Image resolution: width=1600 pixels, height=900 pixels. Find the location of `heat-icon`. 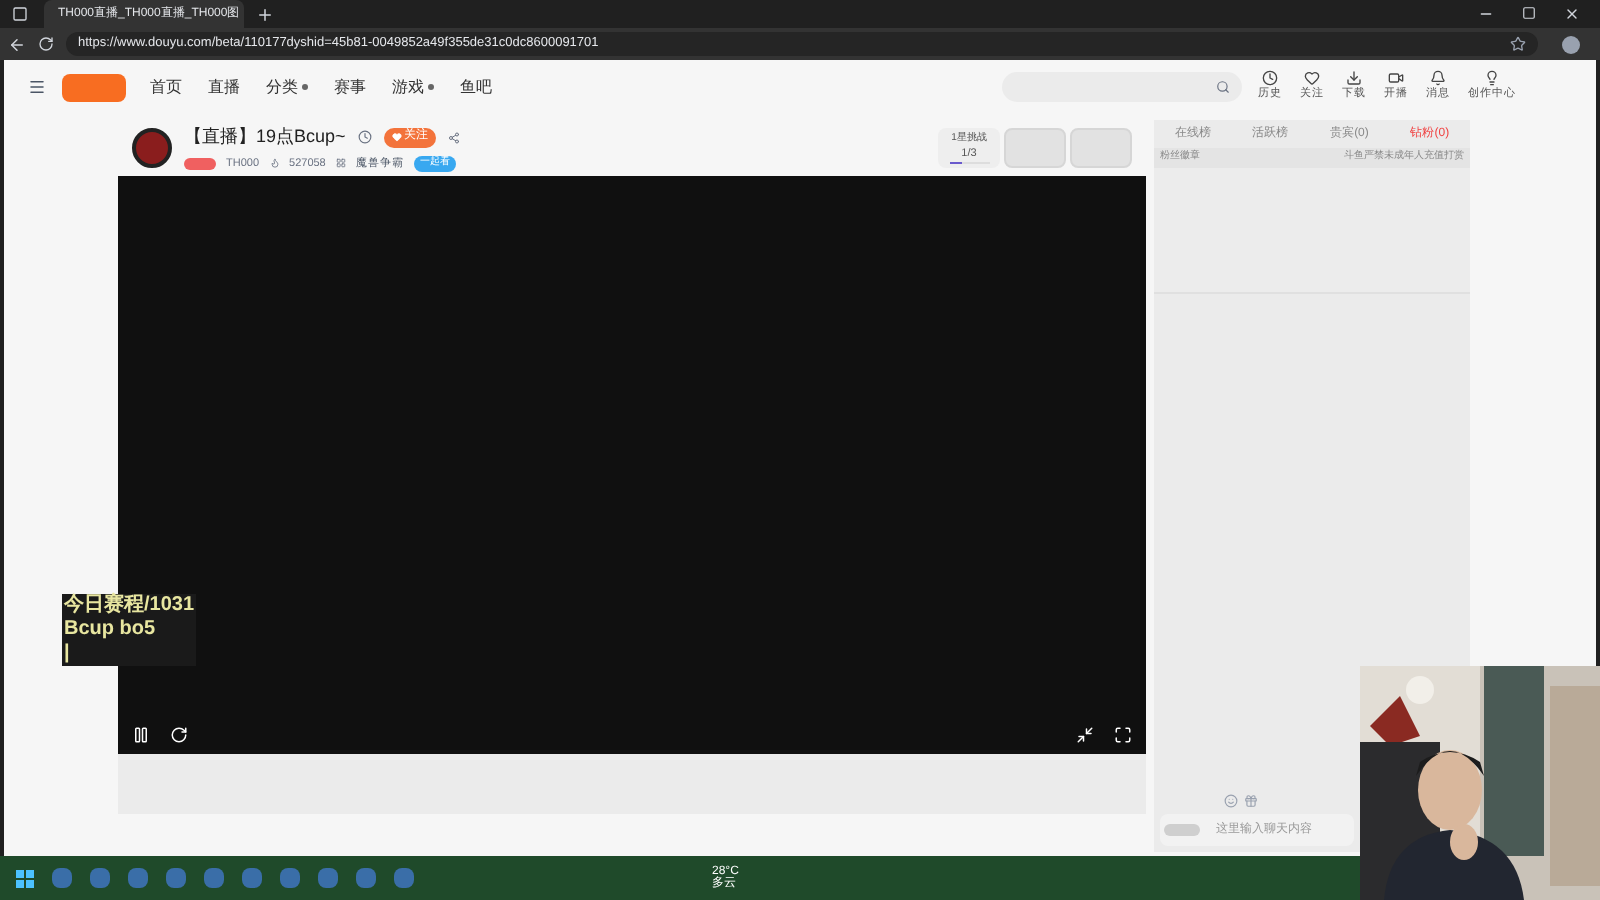

heat-icon is located at coordinates (274, 163).